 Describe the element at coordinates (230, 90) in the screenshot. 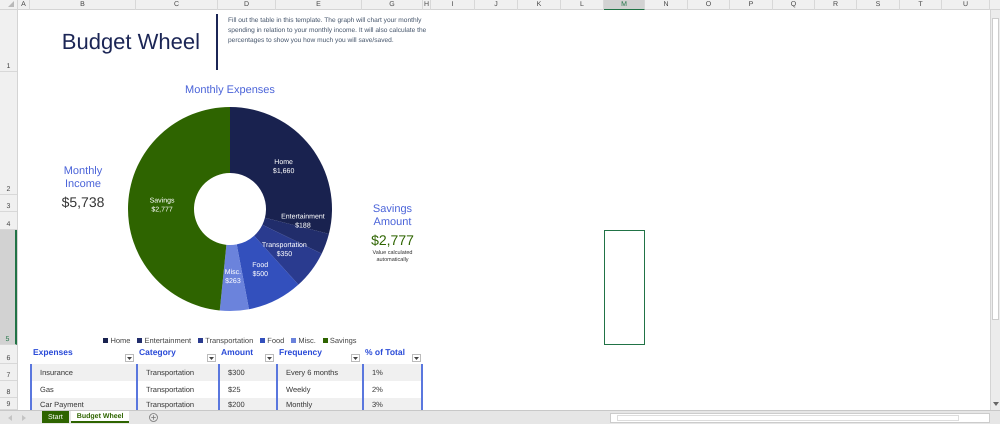

I see `chart-title: Monthly Expenses` at that location.